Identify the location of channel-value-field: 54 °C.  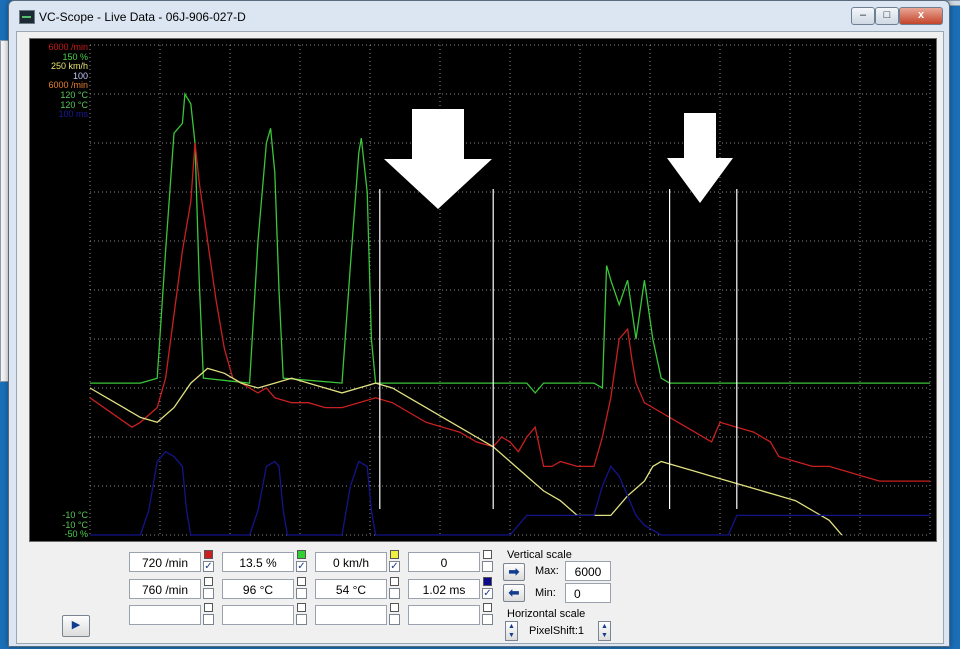
(351, 589).